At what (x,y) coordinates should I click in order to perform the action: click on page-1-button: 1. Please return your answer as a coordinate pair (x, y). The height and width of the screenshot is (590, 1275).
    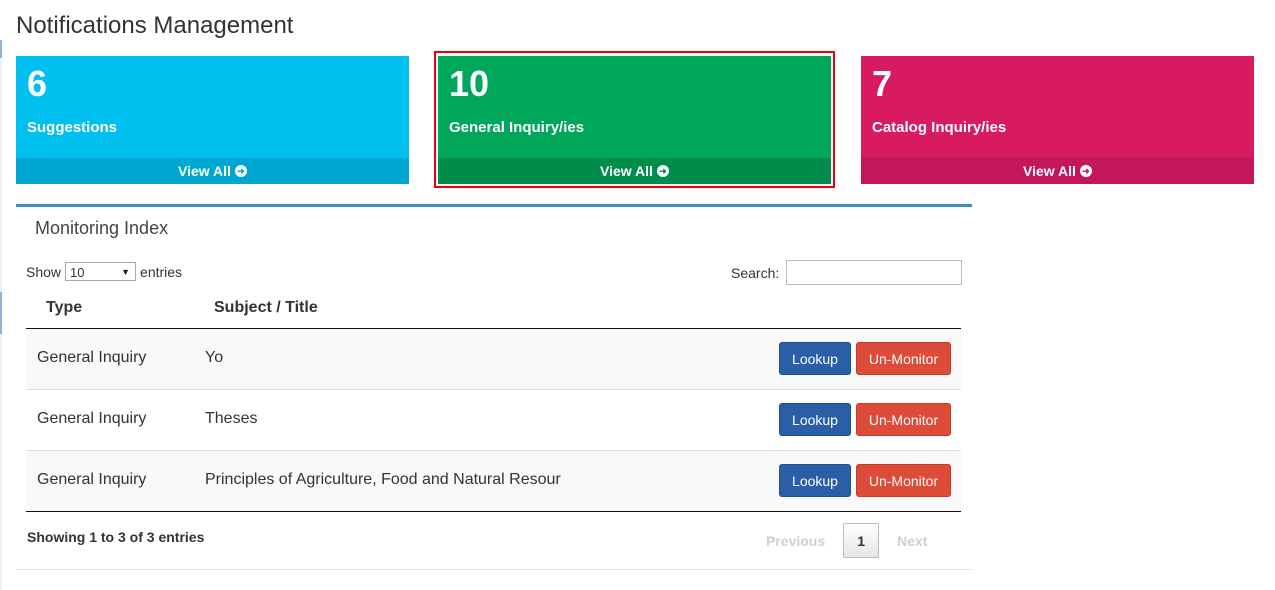
    Looking at the image, I should click on (861, 540).